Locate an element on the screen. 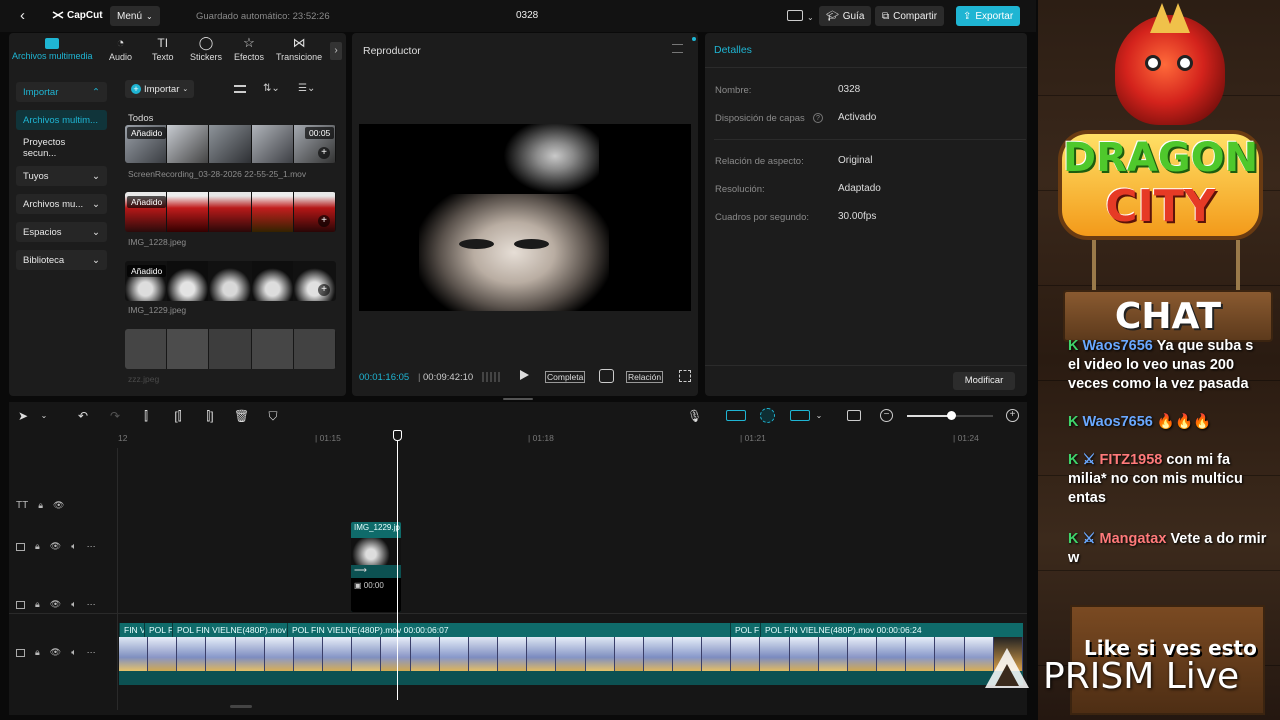  list-view-icon is located at coordinates (240, 89).